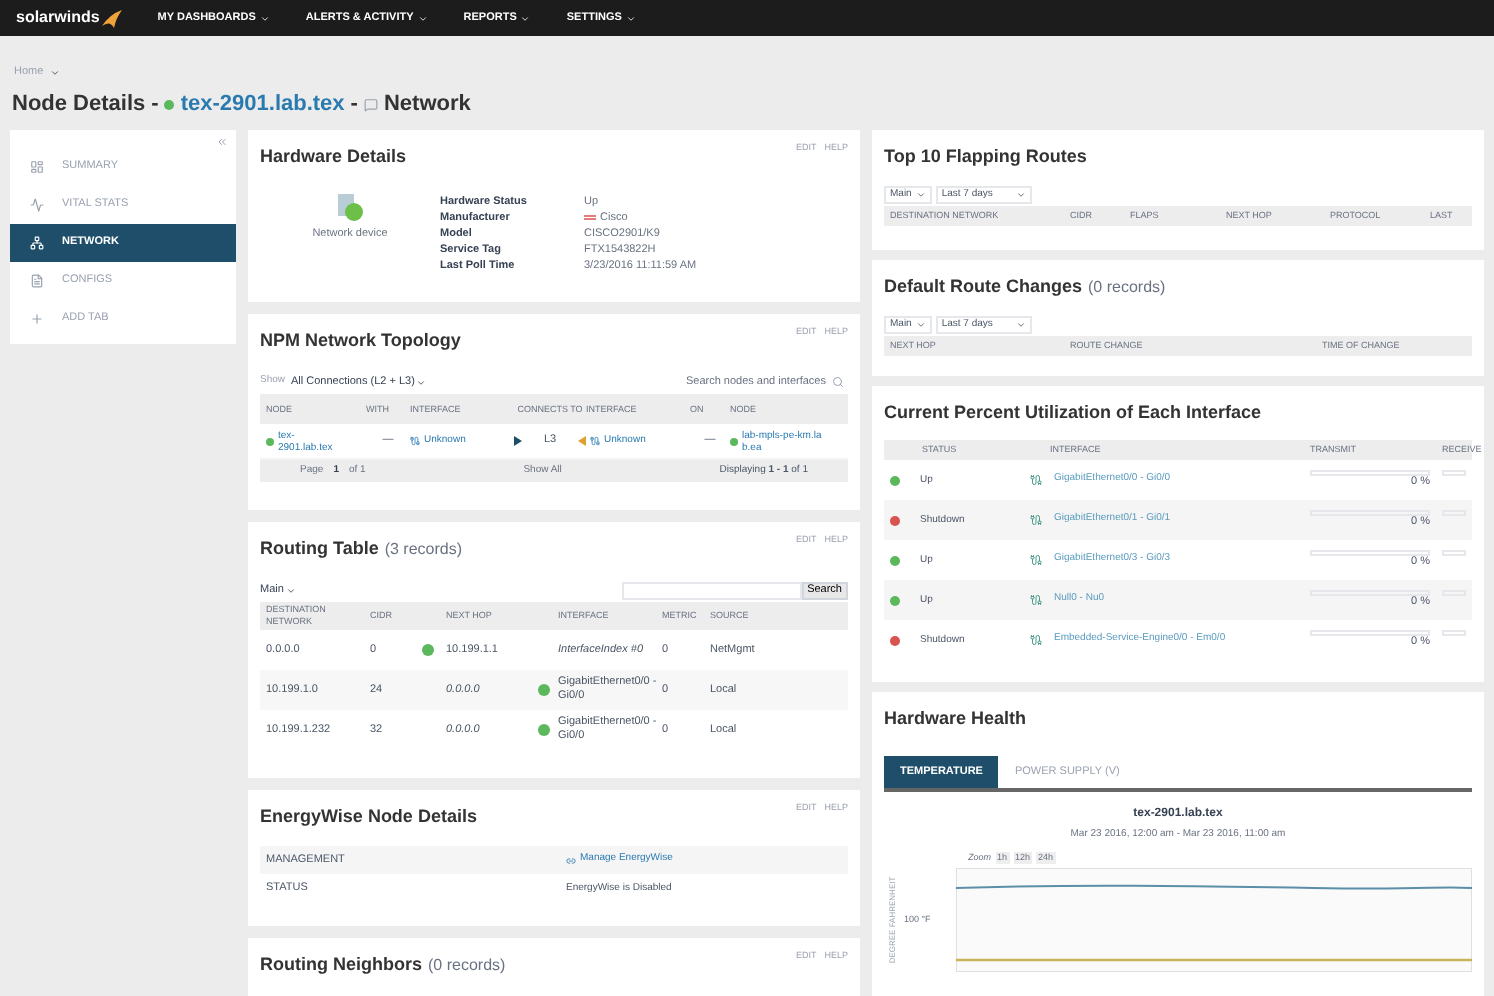 Image resolution: width=1494 pixels, height=996 pixels. I want to click on record-count: (3 records), so click(423, 550).